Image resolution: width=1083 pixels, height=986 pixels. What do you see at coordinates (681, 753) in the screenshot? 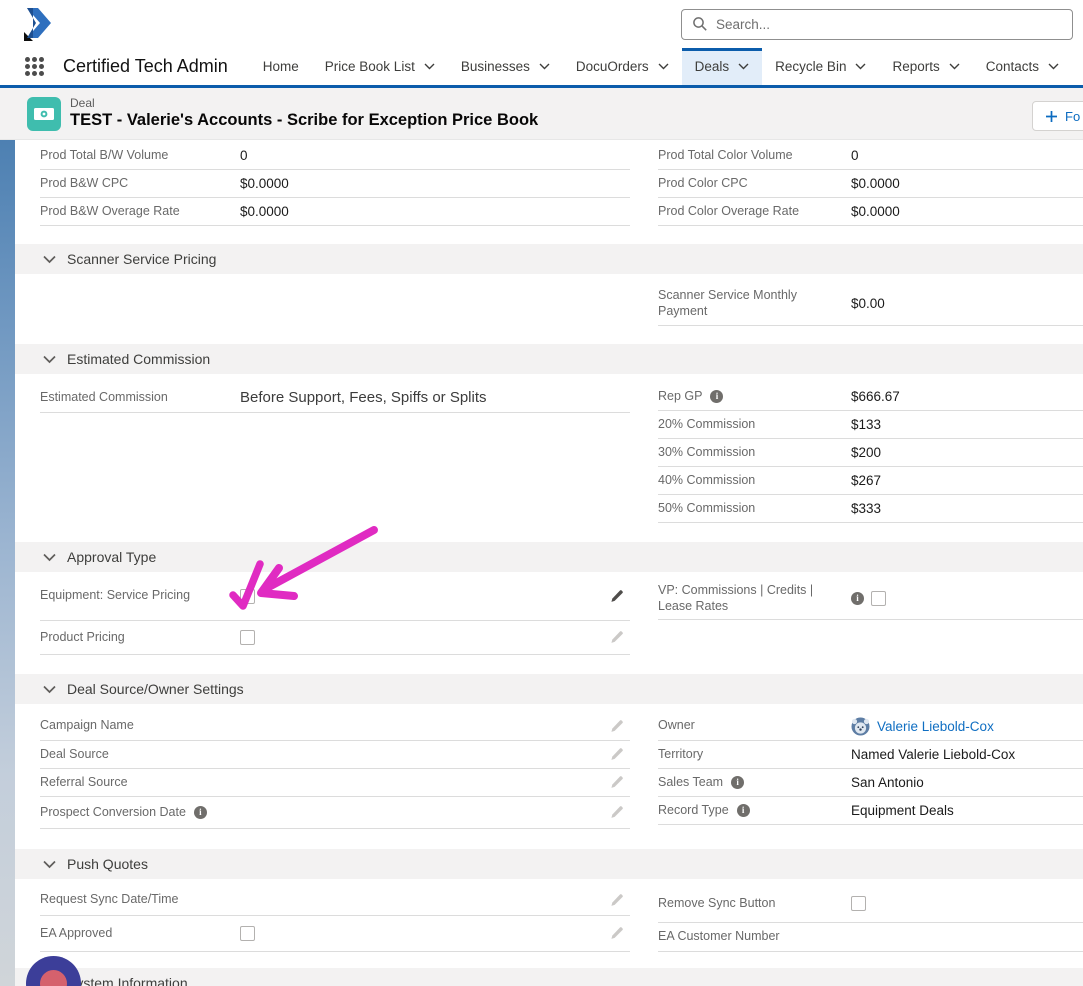
I see `field-label: Territory` at bounding box center [681, 753].